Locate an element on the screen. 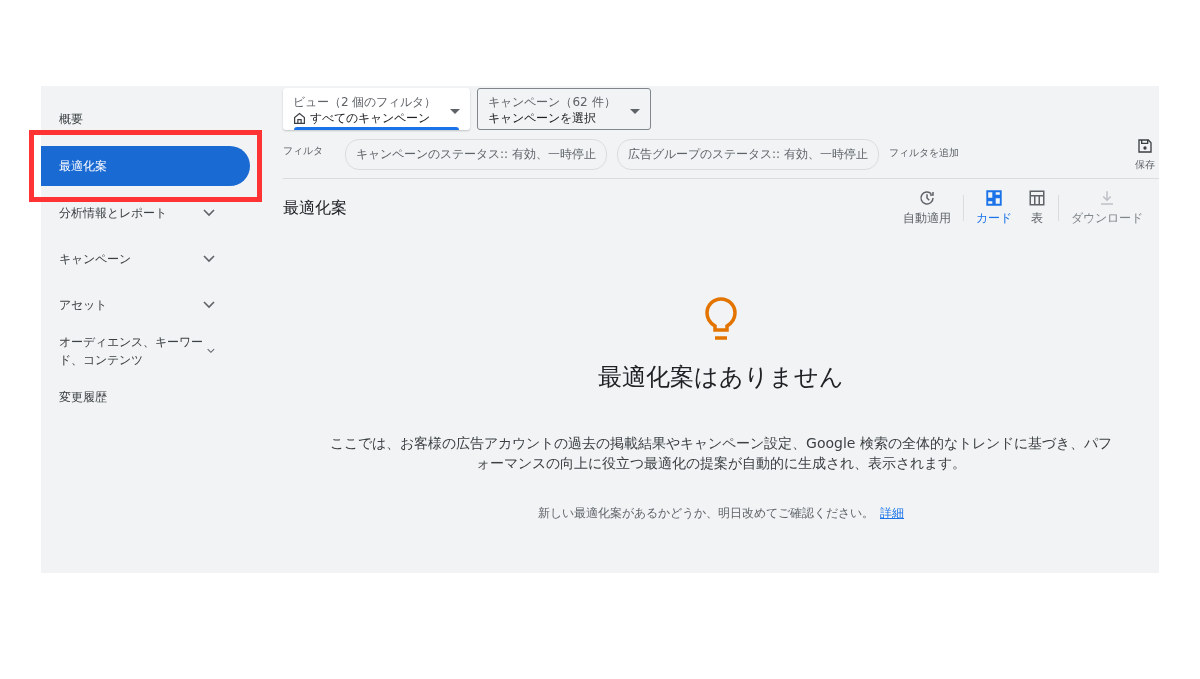  save-icon is located at coordinates (1145, 146).